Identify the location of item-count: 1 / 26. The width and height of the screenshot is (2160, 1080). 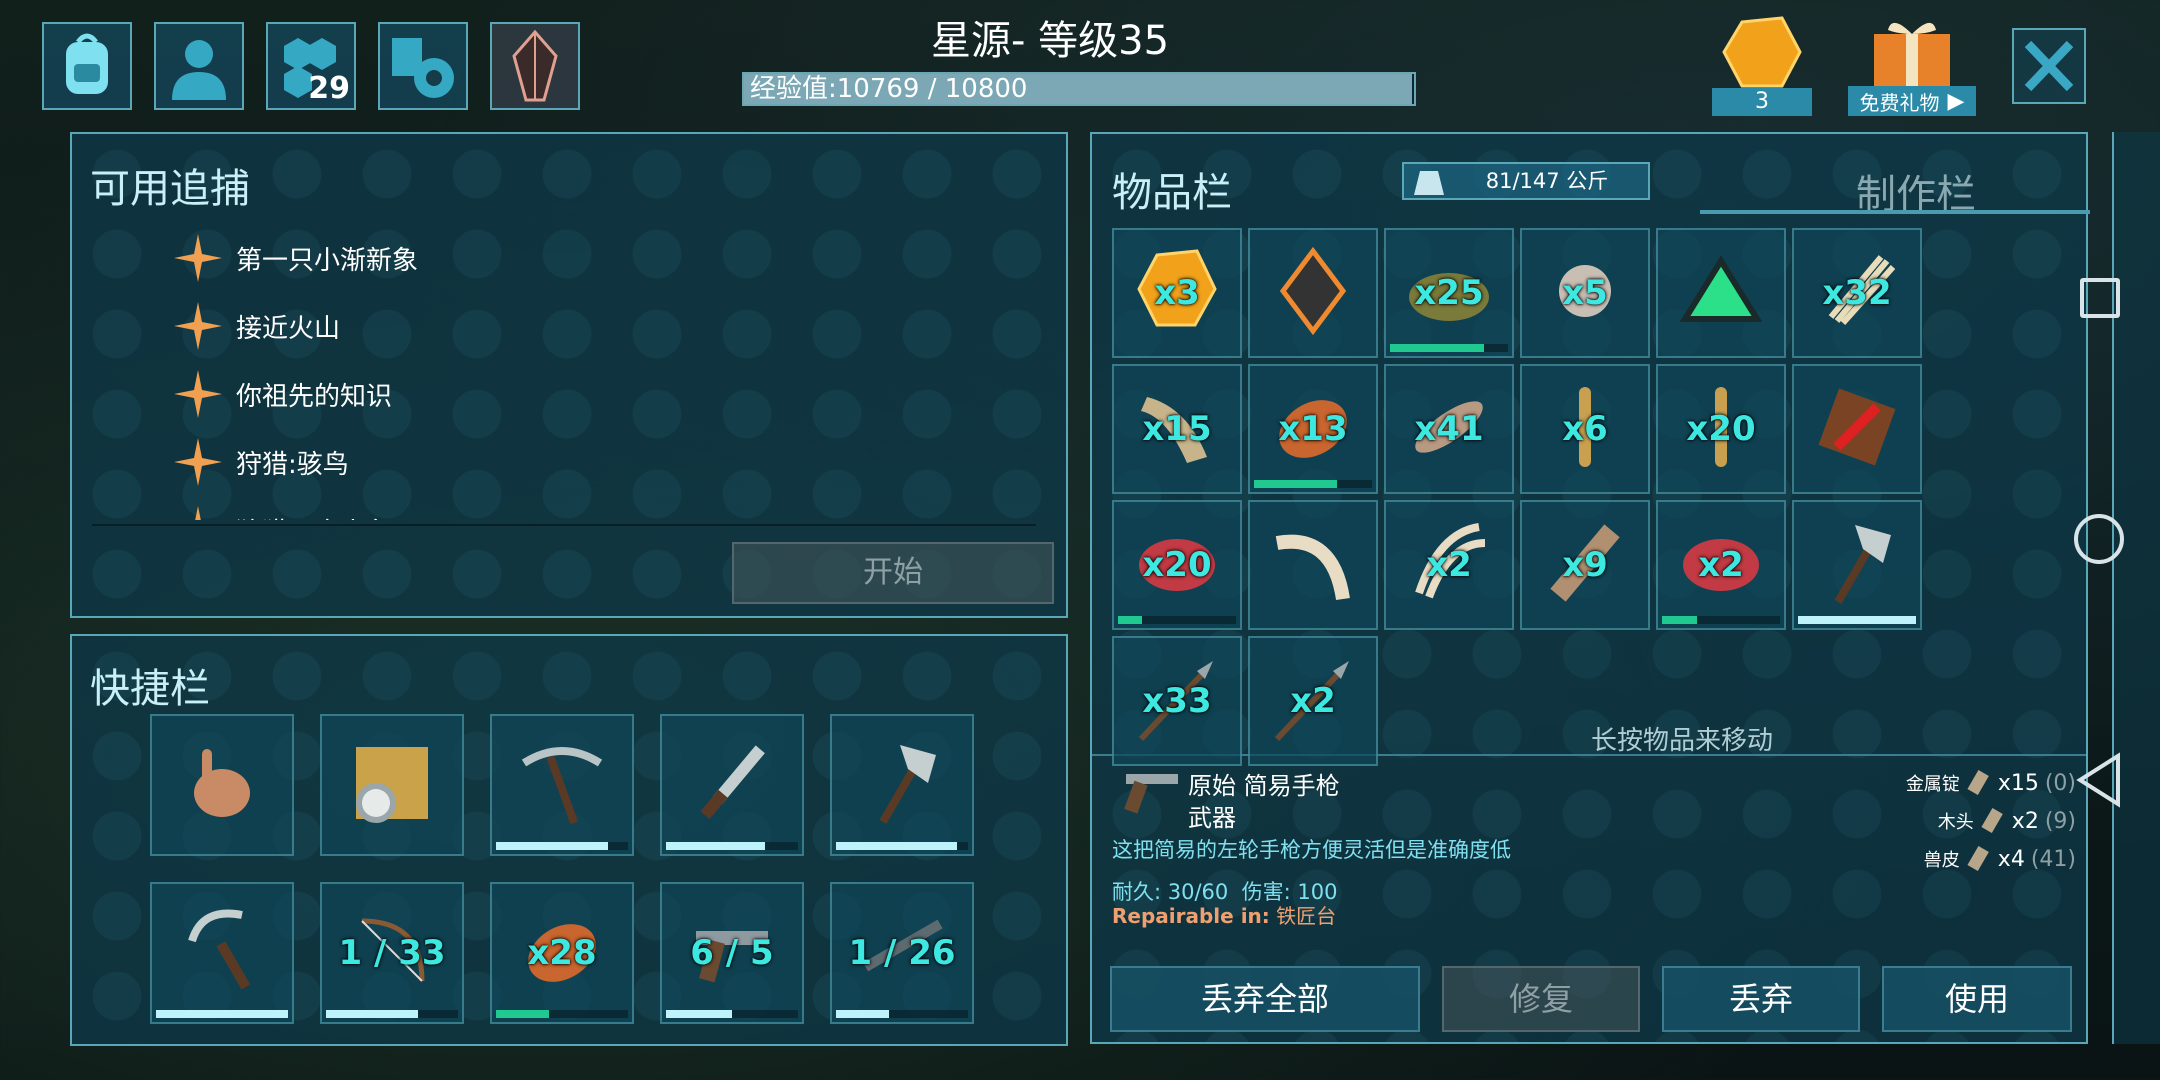
(902, 953).